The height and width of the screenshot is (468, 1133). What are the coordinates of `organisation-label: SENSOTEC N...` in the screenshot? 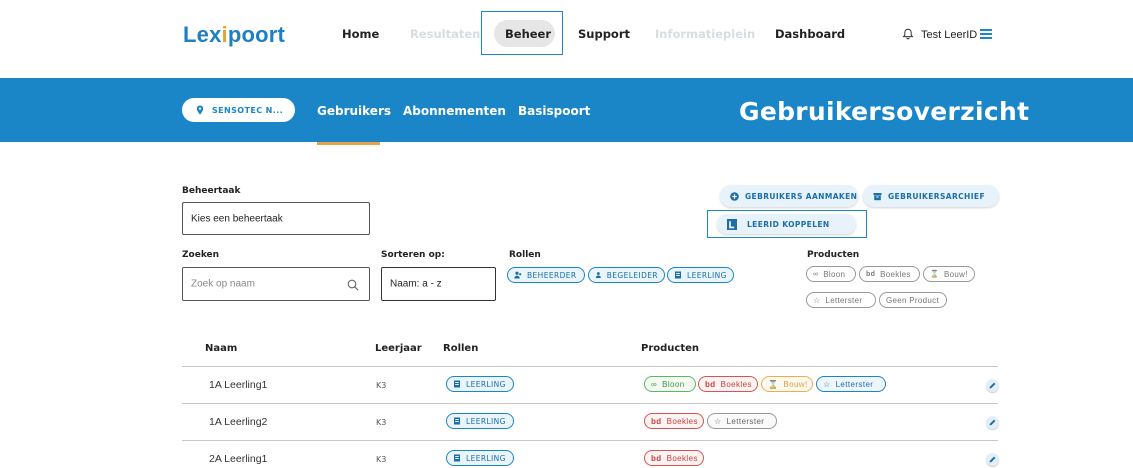 It's located at (248, 110).